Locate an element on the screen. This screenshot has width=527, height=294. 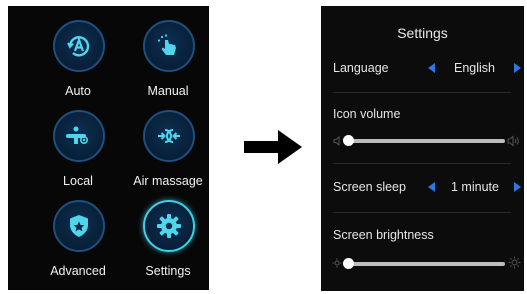
volume-low-icon is located at coordinates (336, 141).